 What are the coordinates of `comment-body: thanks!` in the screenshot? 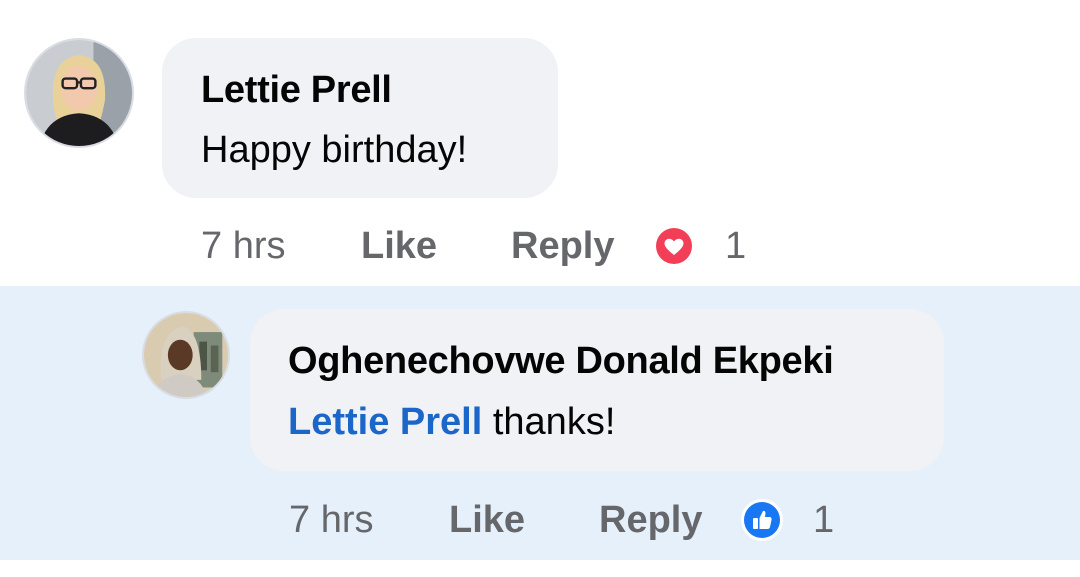 It's located at (549, 422).